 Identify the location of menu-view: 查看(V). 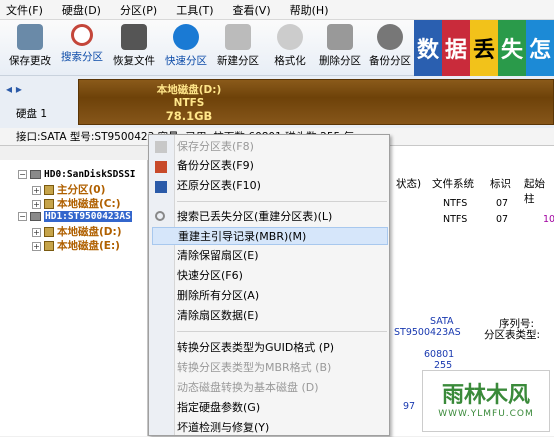
(252, 10).